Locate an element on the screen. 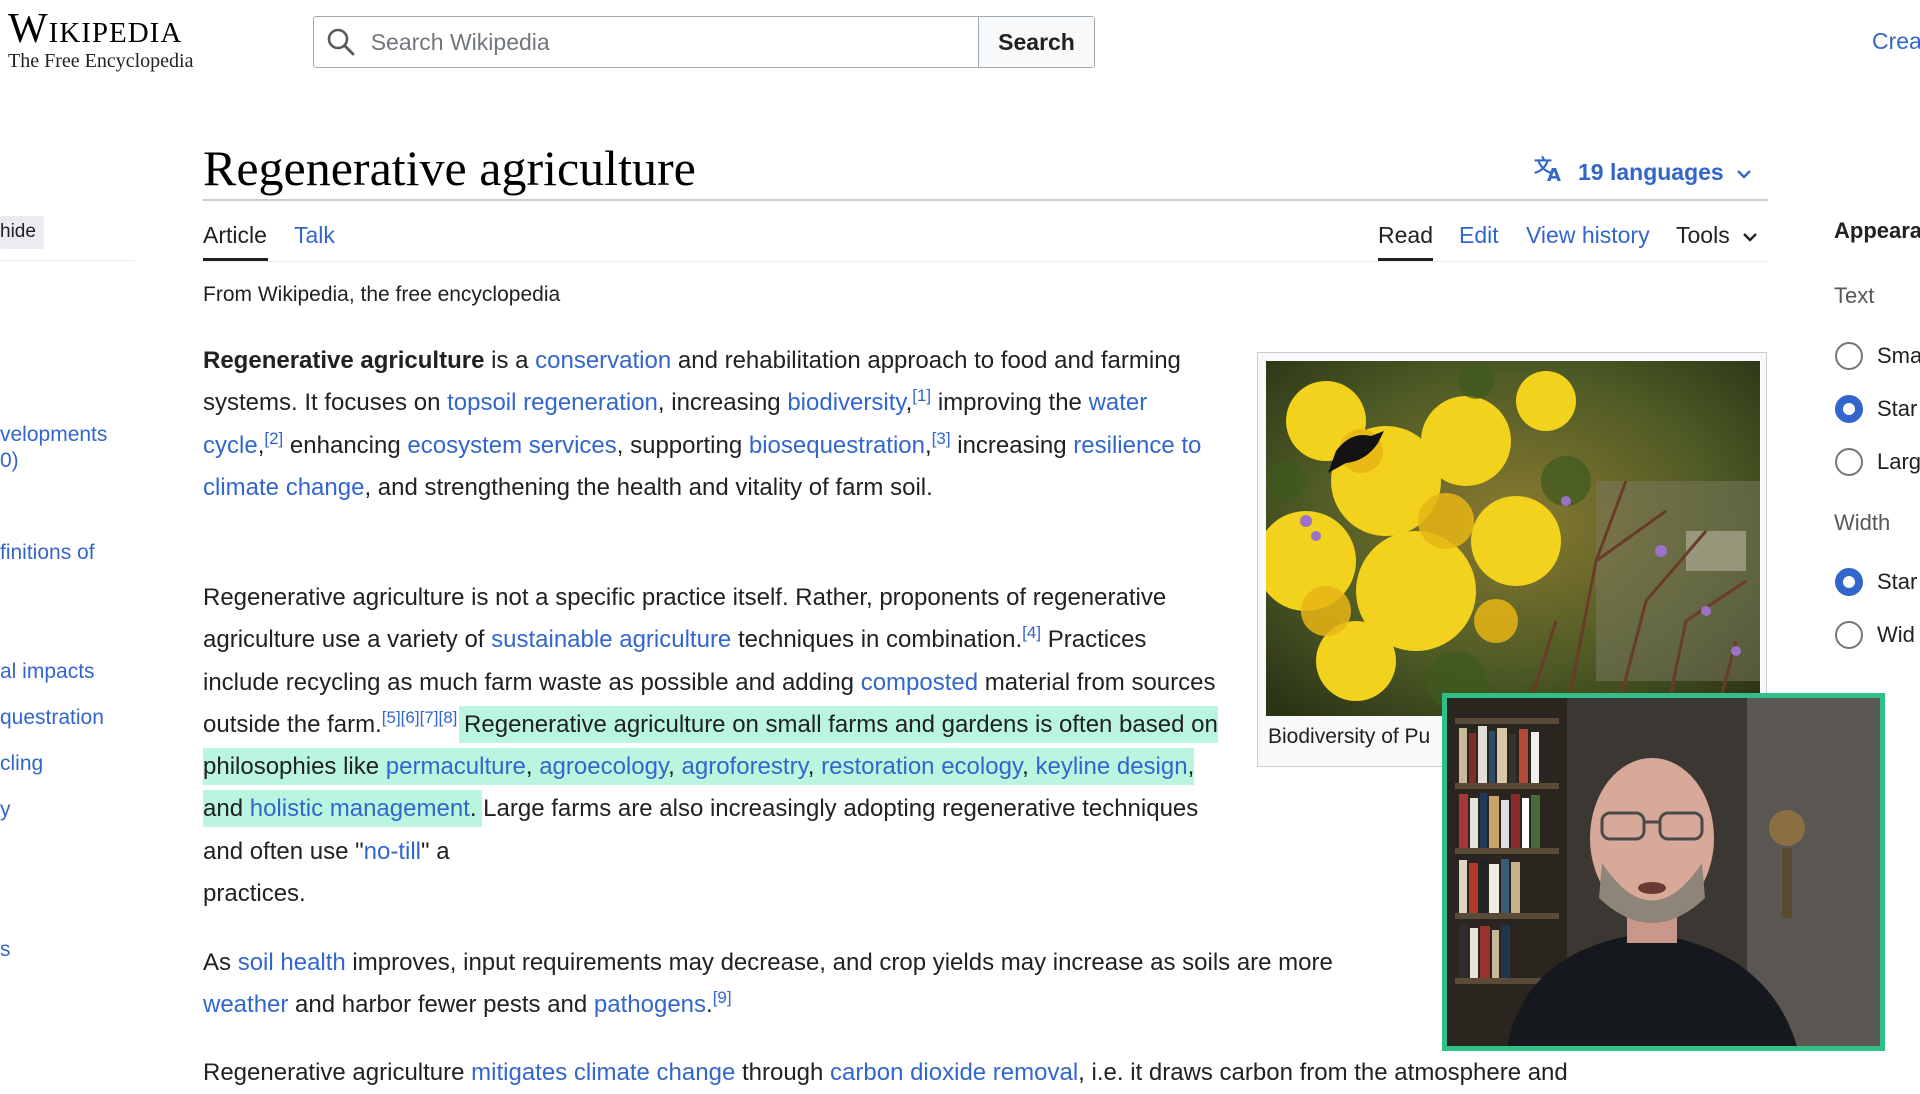  language-button: 文A 19 languages is located at coordinates (1643, 172).